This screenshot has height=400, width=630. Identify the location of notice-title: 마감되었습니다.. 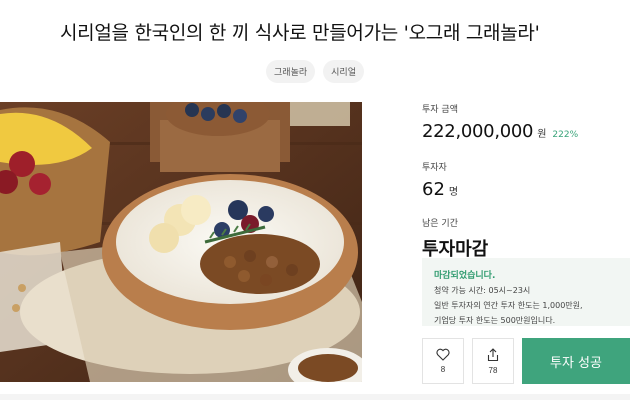
(465, 276).